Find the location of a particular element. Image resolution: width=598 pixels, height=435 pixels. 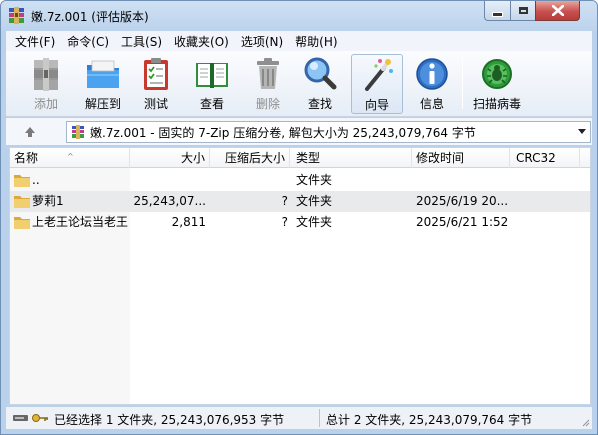

toolbar: 添加 解压到 测试 查看 删除 查找 向导 信息 扫描病毒 is located at coordinates (299, 84).